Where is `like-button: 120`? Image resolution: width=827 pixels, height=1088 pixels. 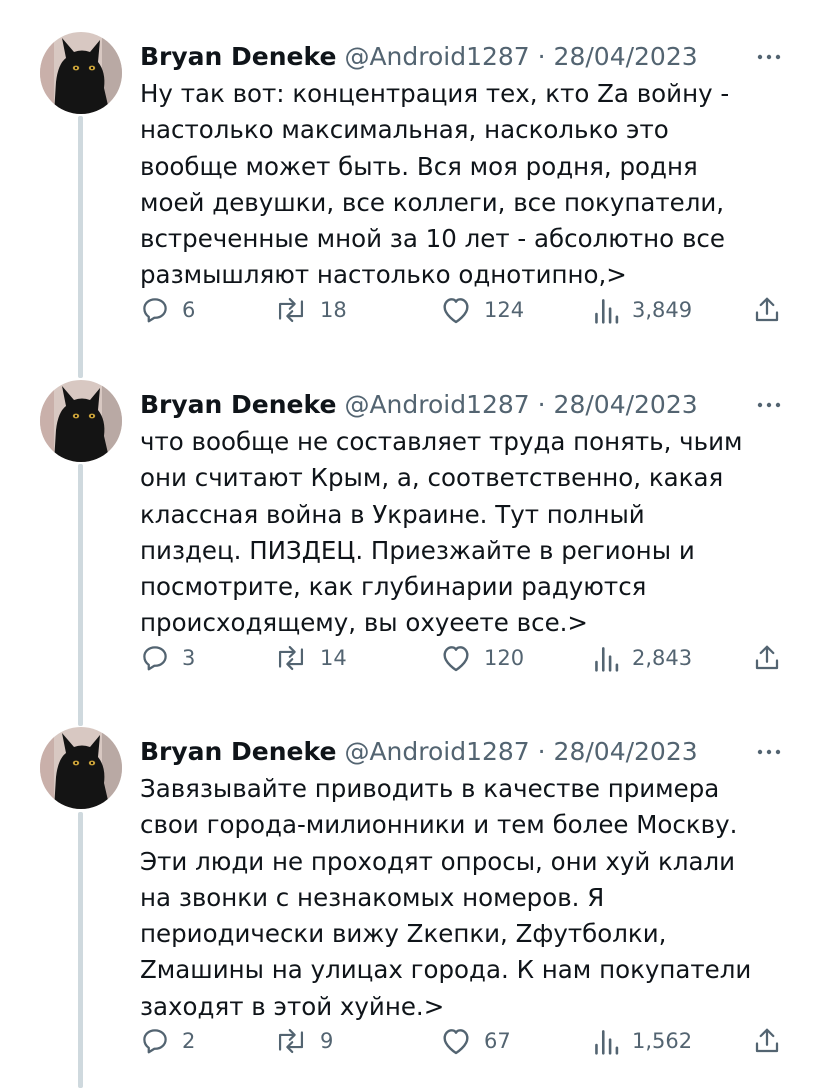 like-button: 120 is located at coordinates (482, 658).